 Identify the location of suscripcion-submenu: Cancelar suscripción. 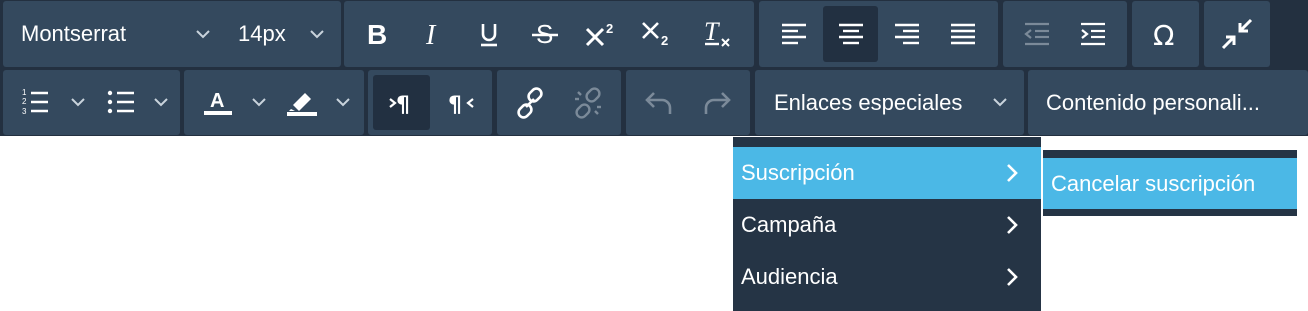
(1170, 183).